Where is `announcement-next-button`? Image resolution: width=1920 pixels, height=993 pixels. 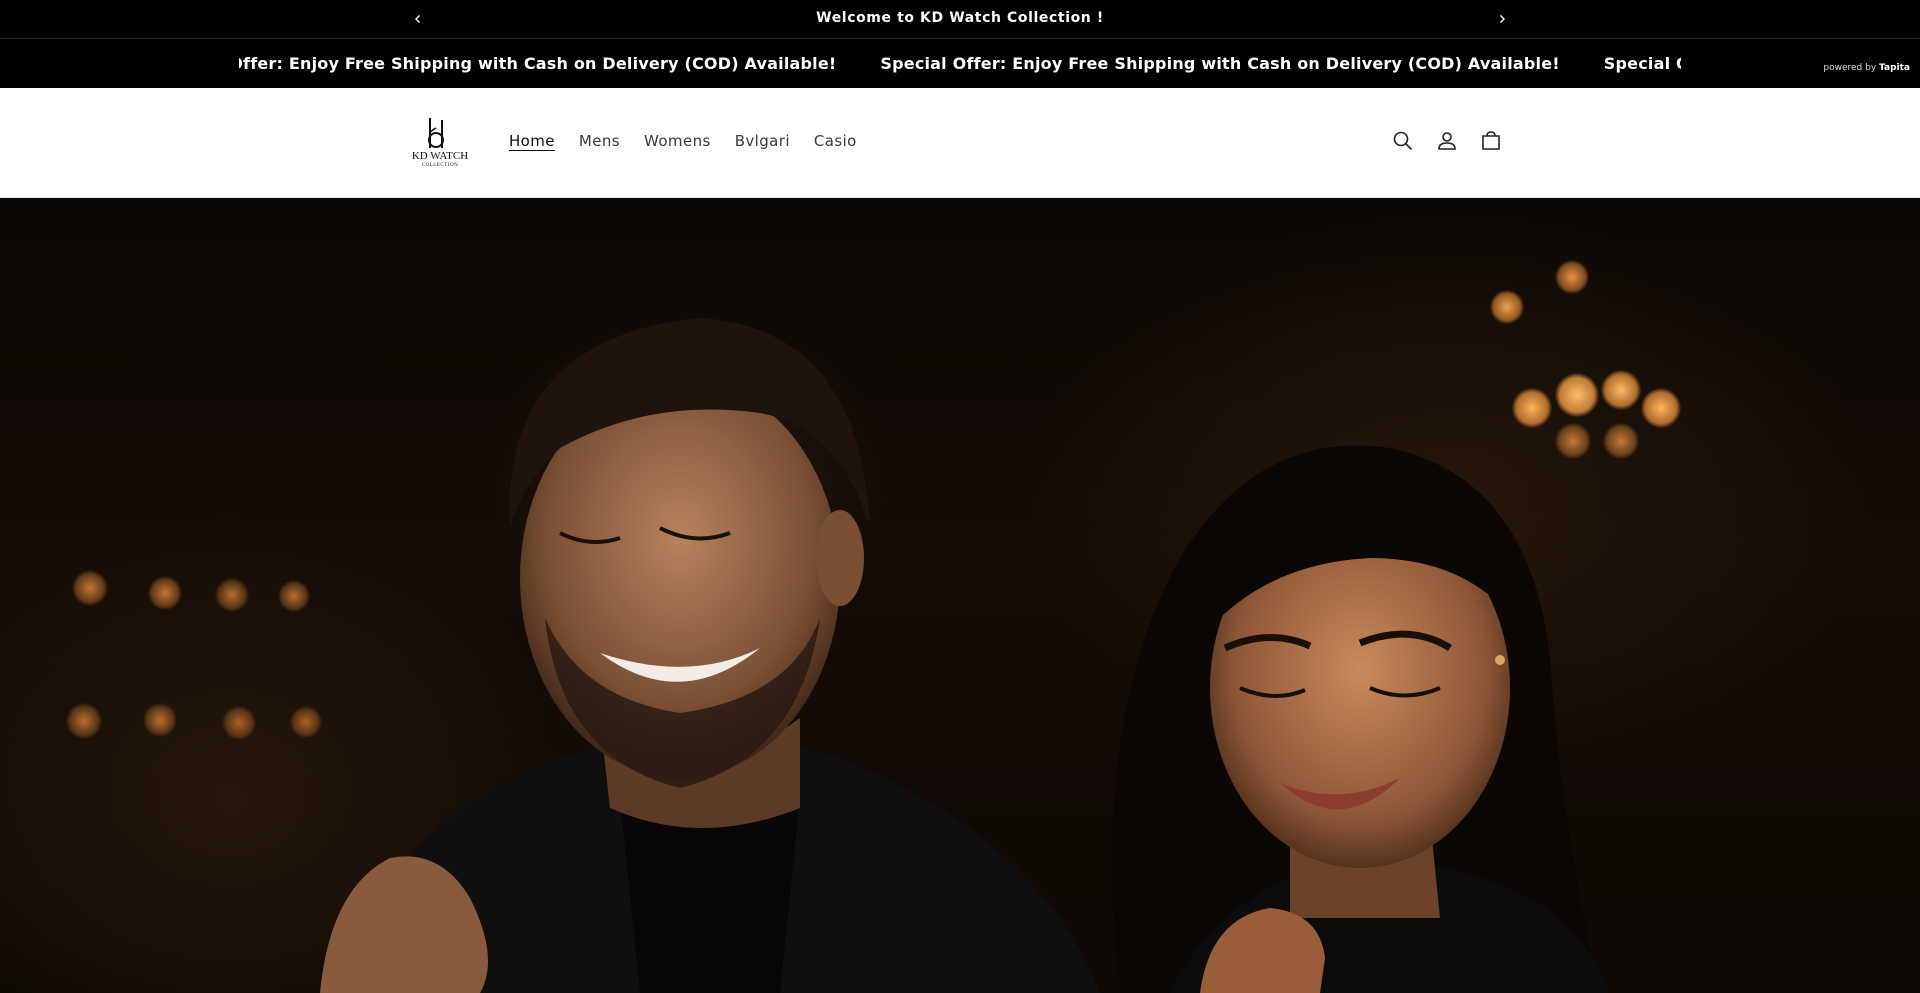
announcement-next-button is located at coordinates (1502, 19).